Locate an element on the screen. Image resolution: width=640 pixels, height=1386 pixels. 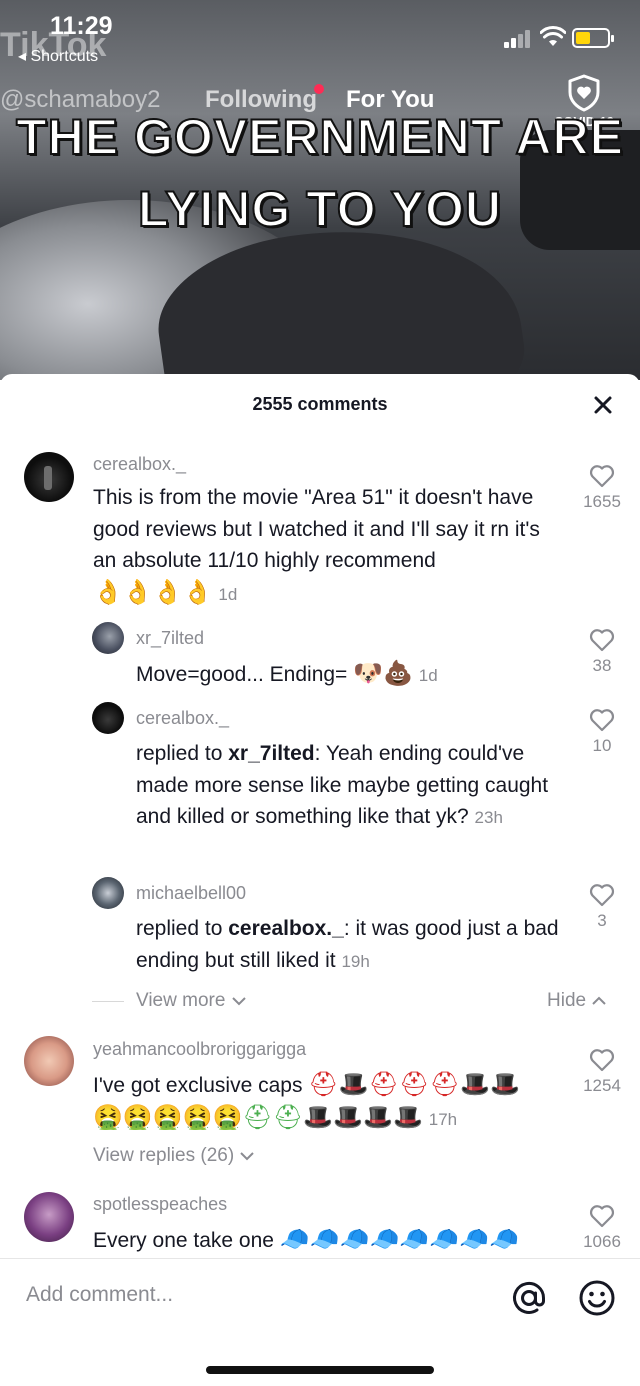
view-replies-button: View replies (26) is located at coordinates (174, 1156).